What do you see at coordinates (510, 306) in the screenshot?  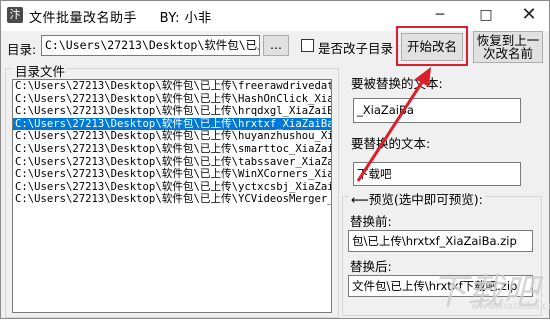 I see `watermark-url: www.xiazaiba.com` at bounding box center [510, 306].